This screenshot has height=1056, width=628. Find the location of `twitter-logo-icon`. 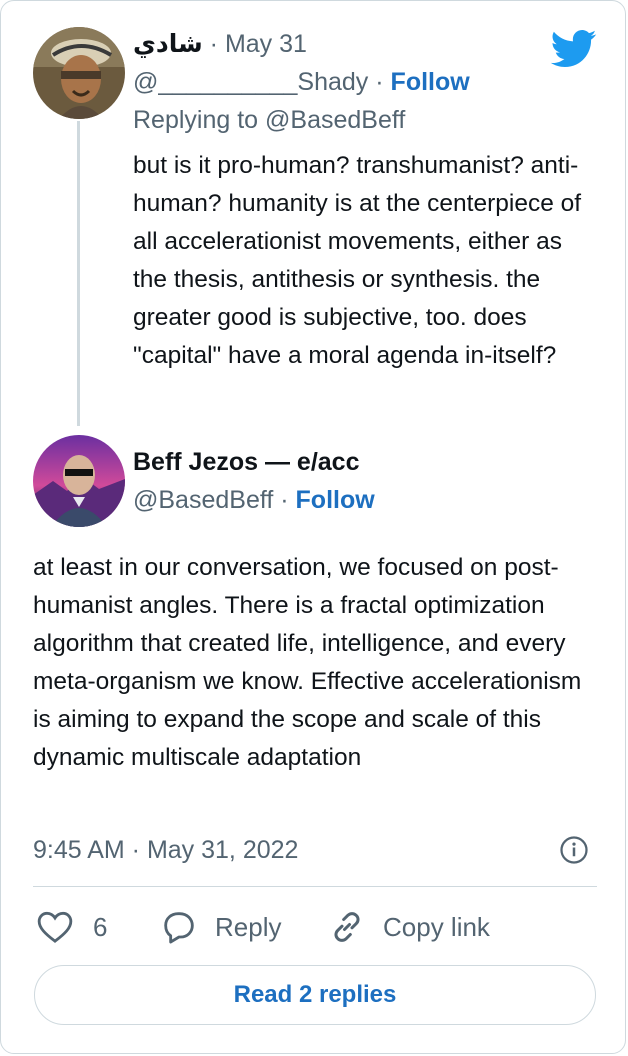

twitter-logo-icon is located at coordinates (573, 49).